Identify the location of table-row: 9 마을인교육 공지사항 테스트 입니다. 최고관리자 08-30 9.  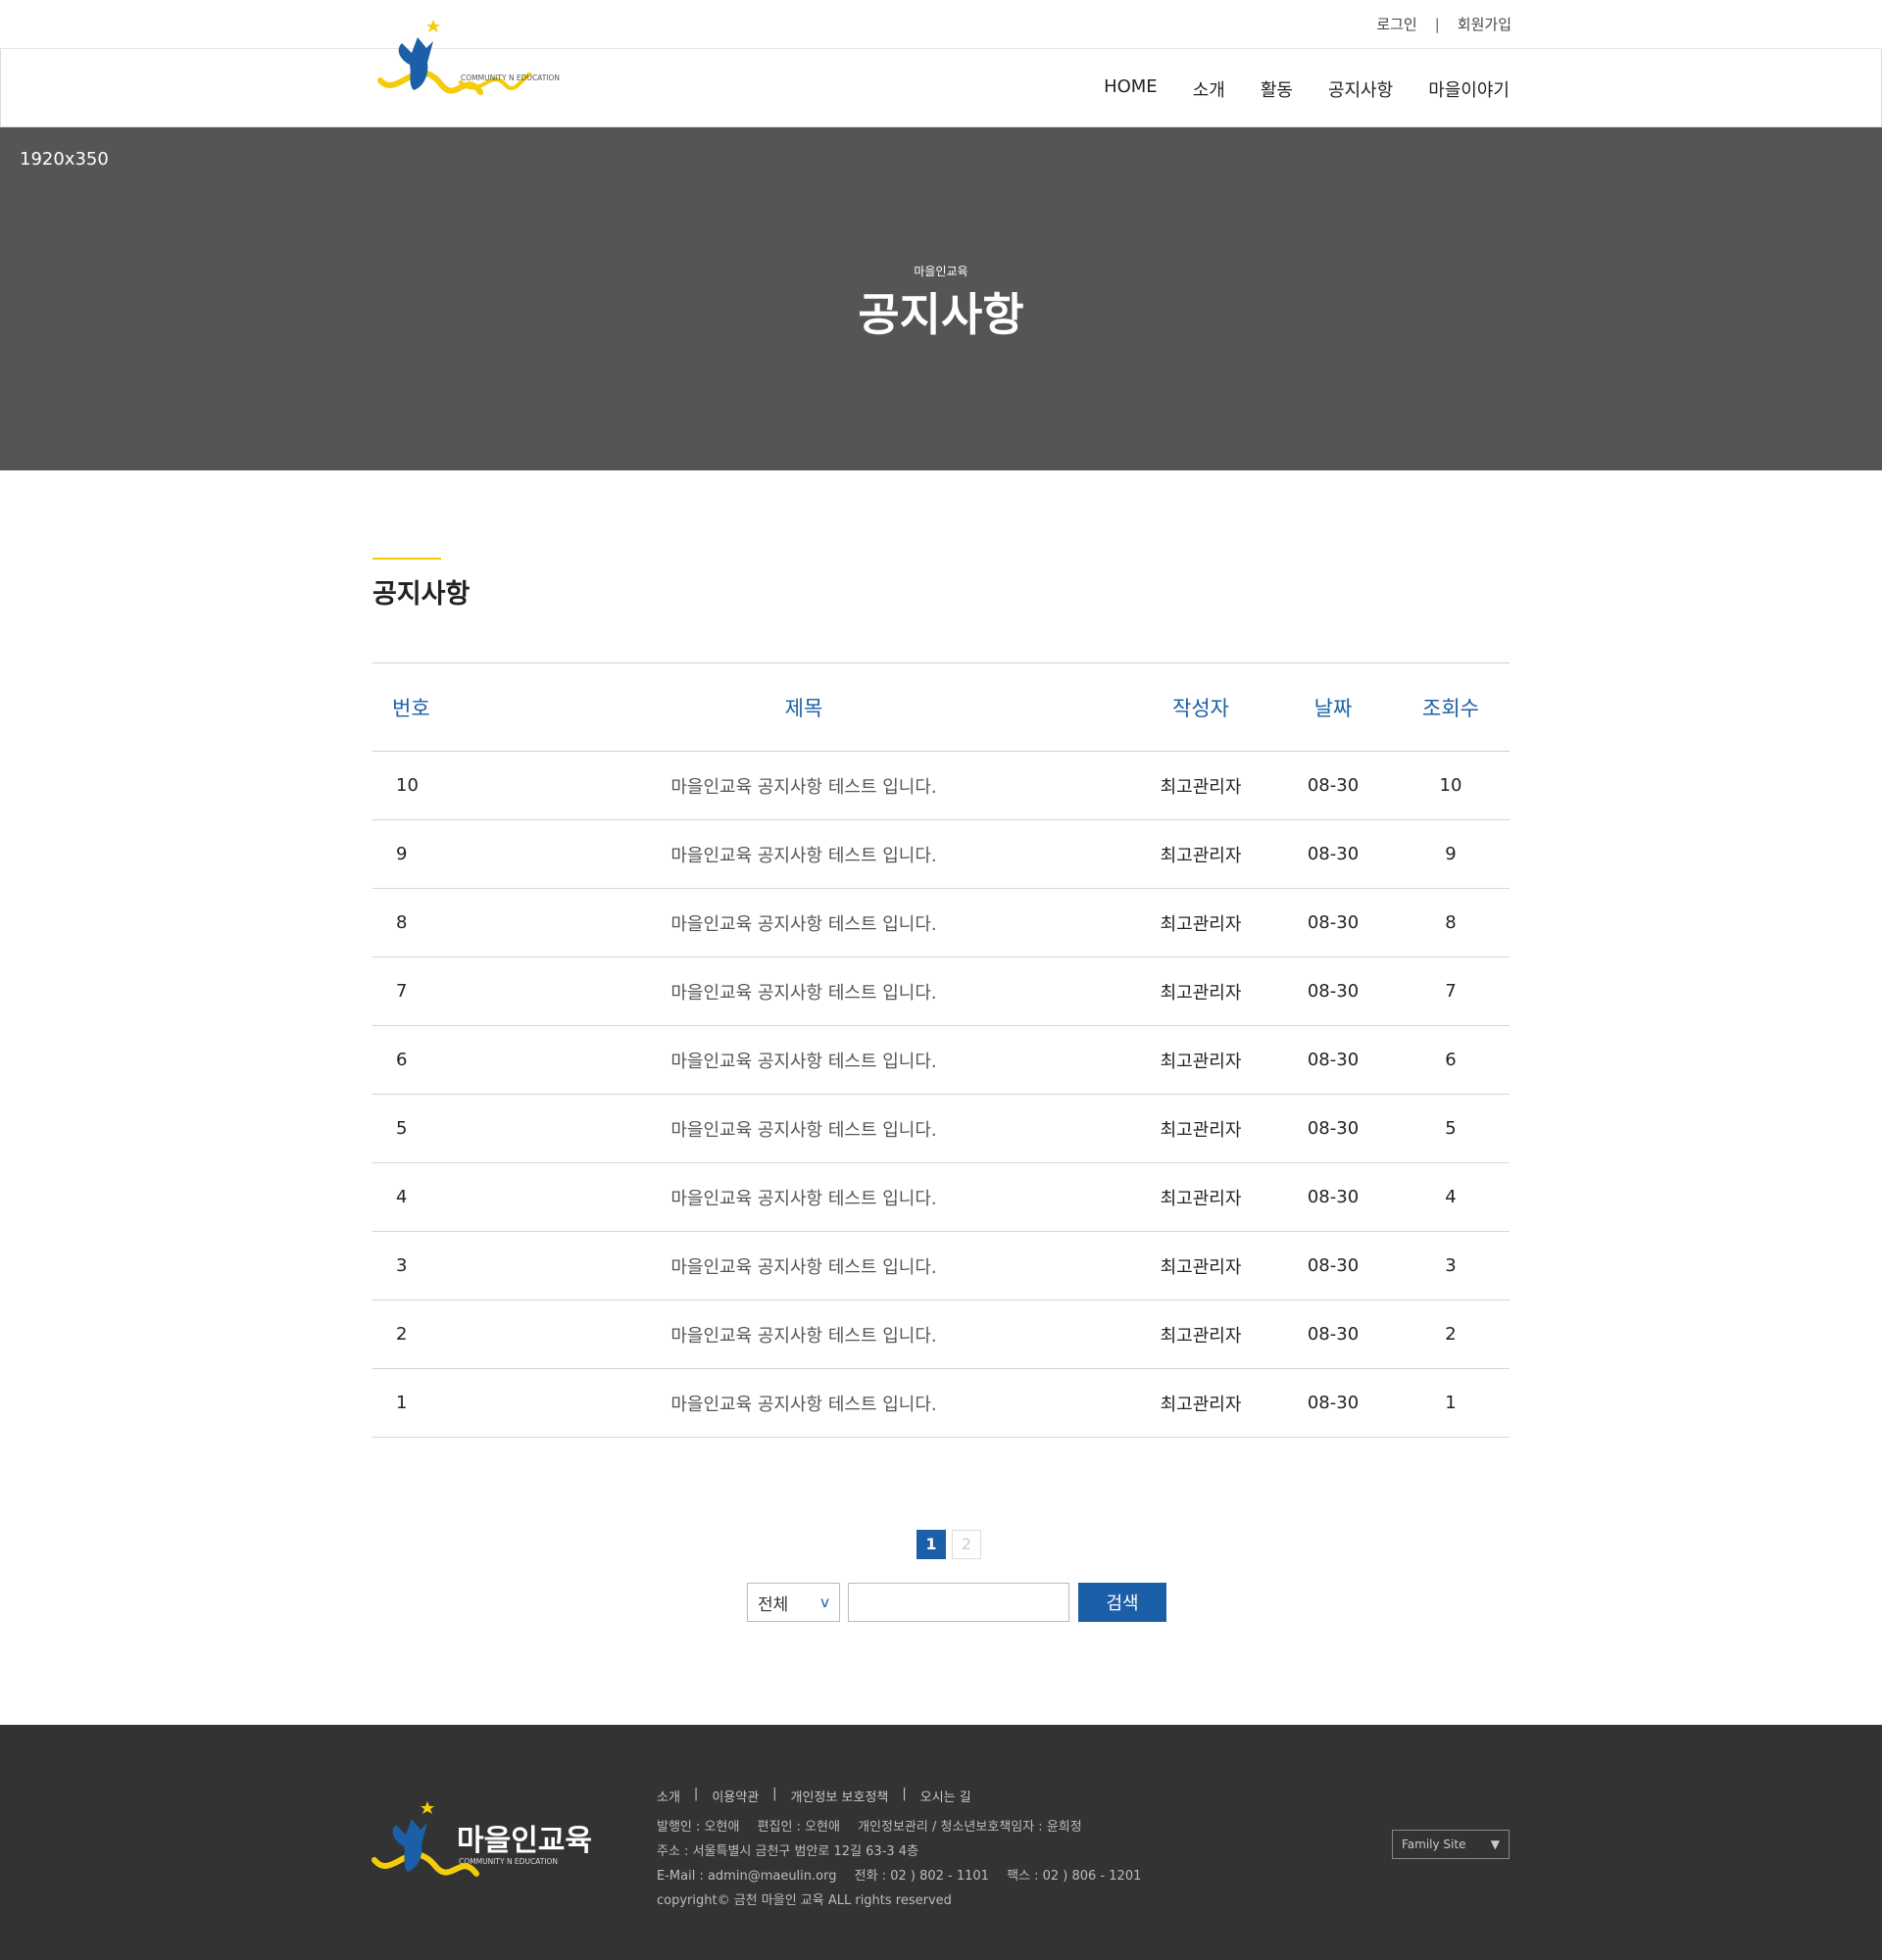
(941, 854).